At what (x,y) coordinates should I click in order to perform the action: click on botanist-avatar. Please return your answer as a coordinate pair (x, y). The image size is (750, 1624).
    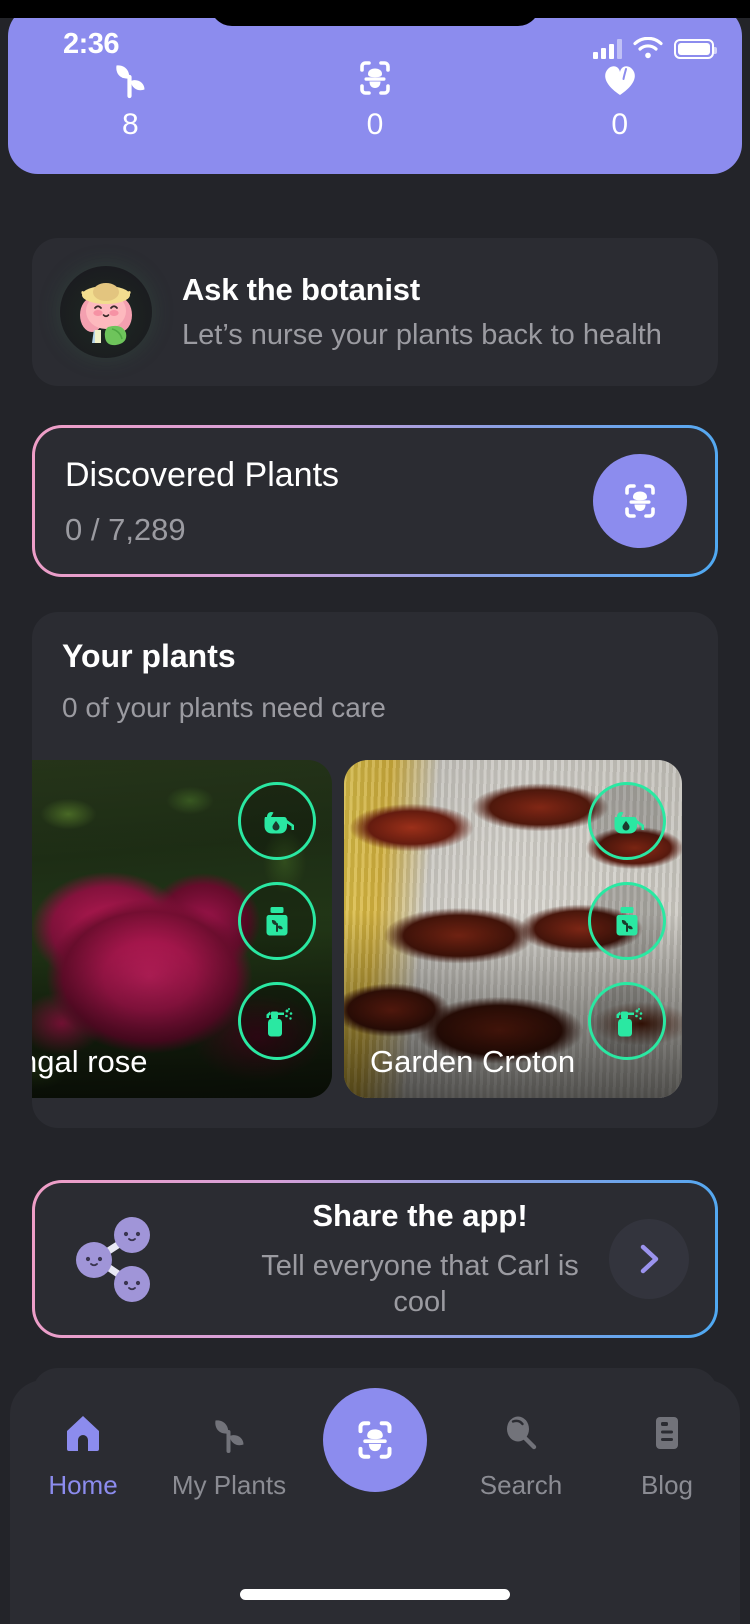
    Looking at the image, I should click on (106, 312).